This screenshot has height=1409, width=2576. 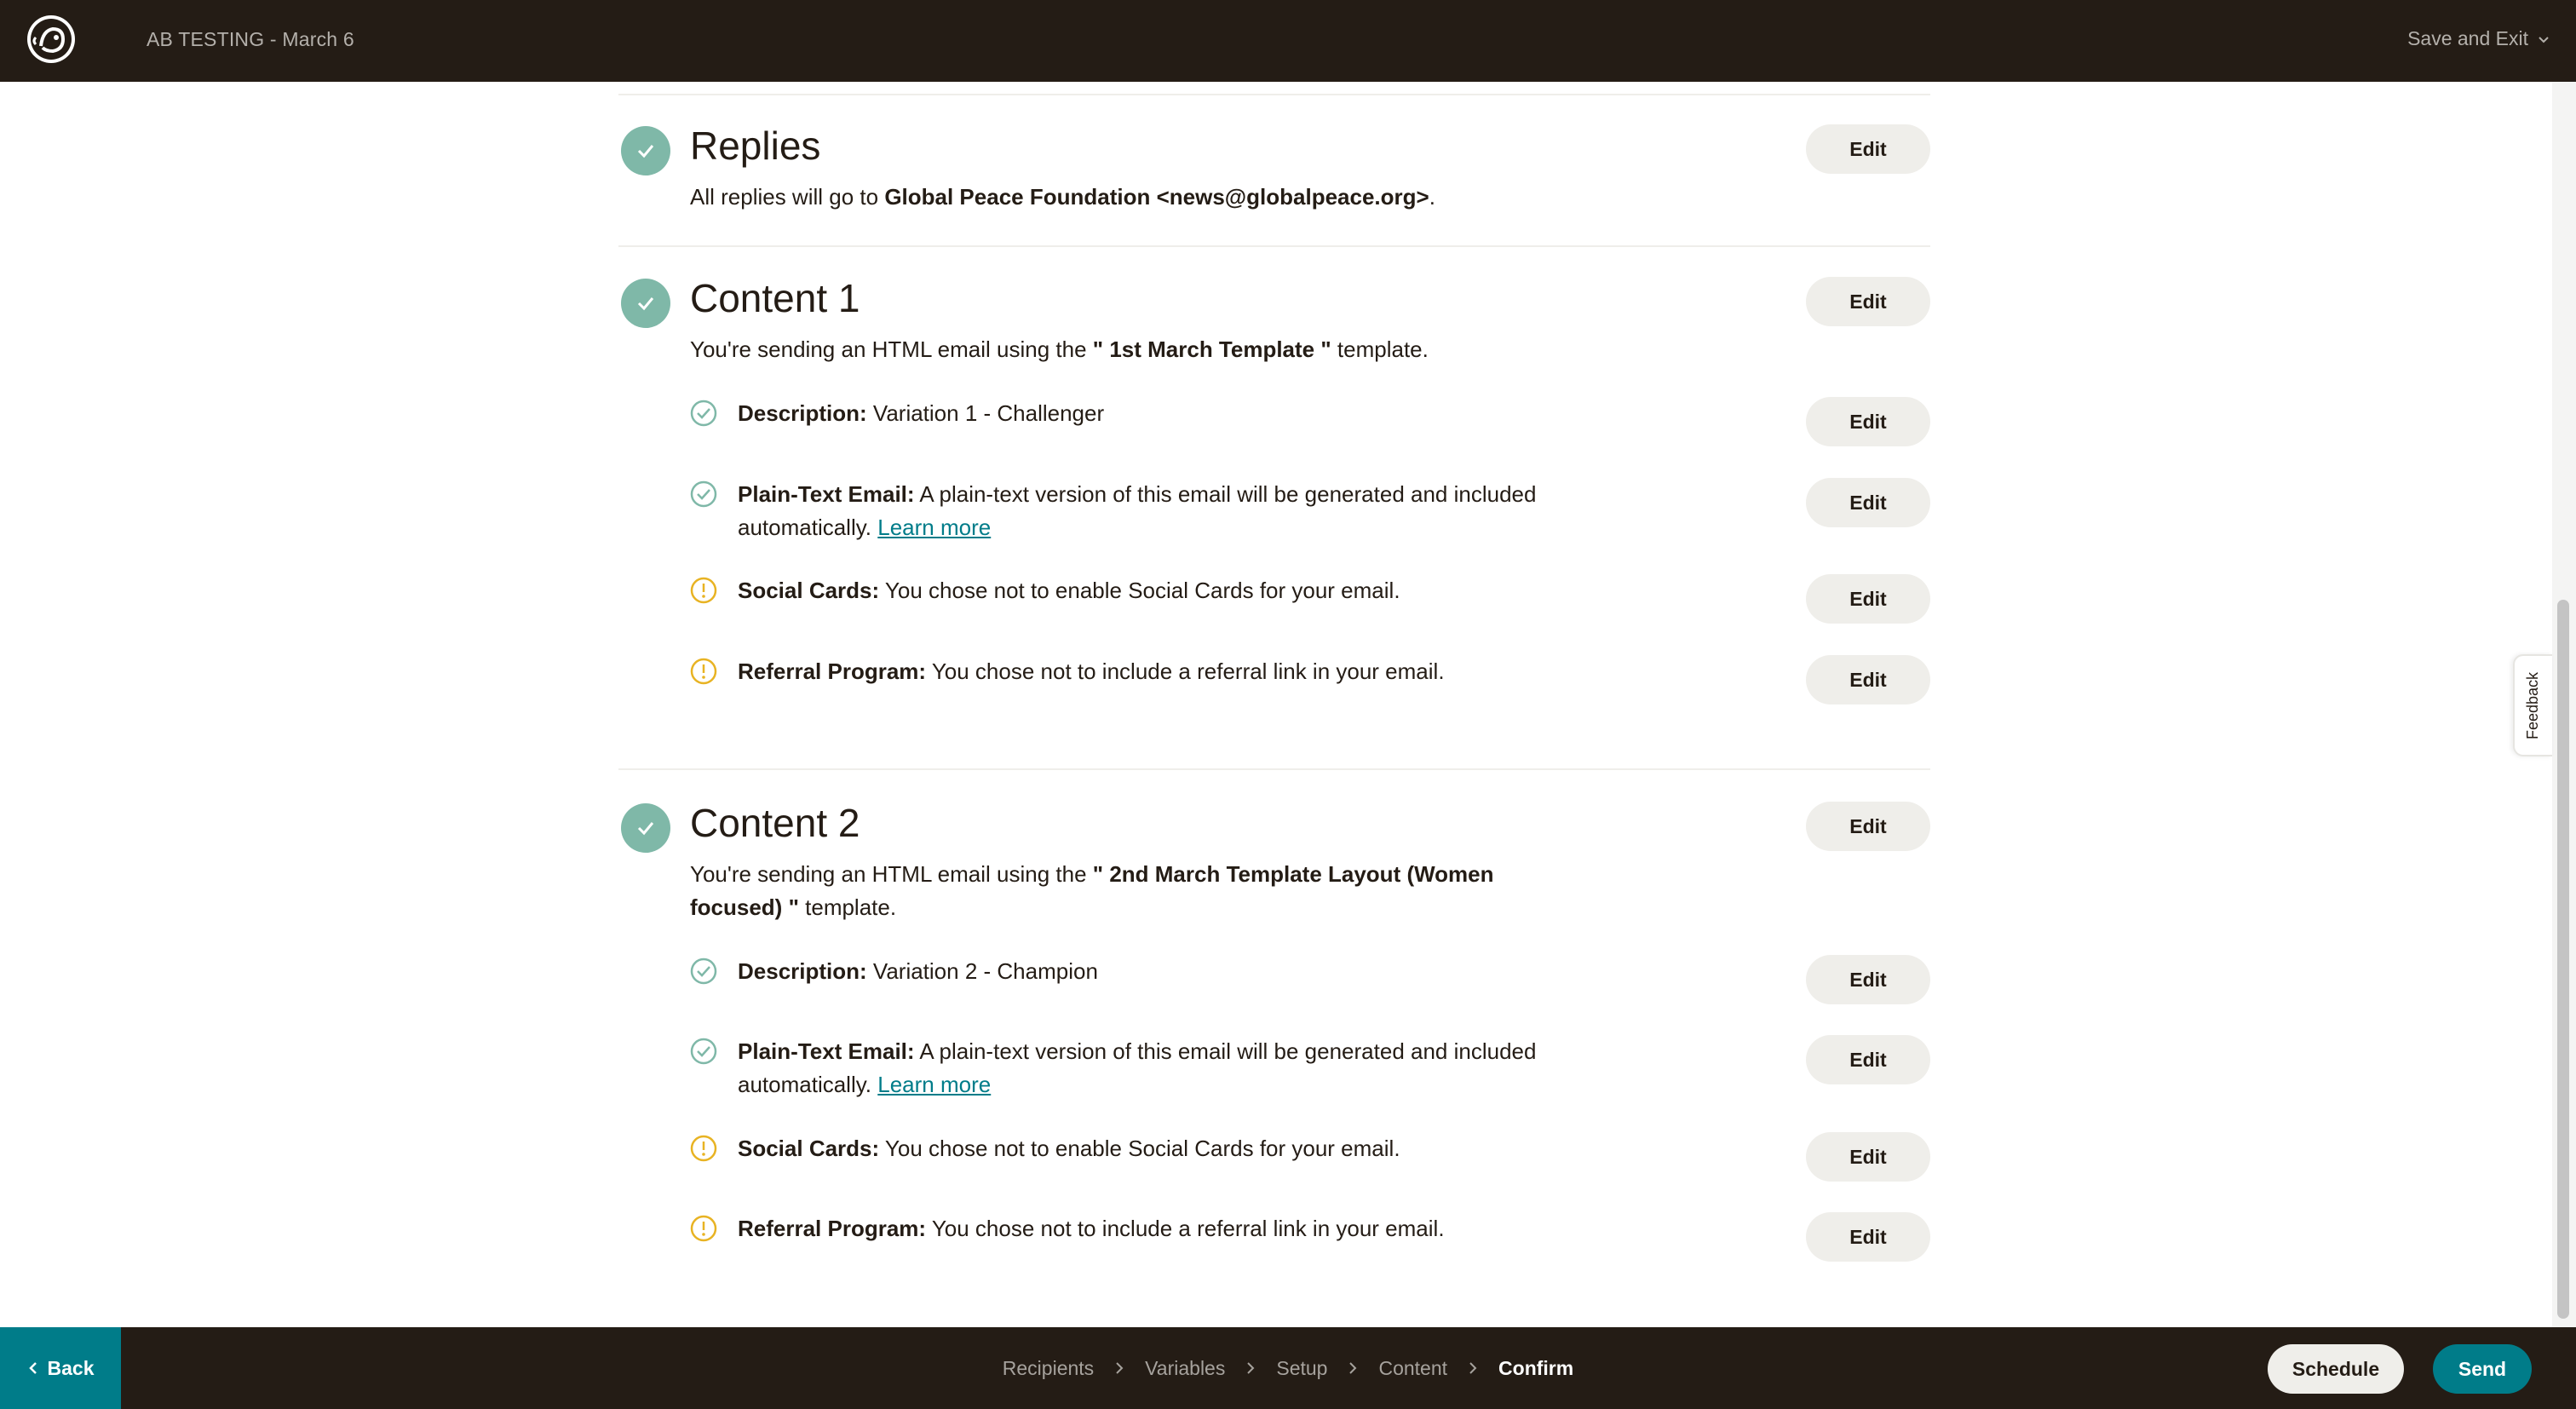 What do you see at coordinates (755, 146) in the screenshot?
I see `replies-title: Replies` at bounding box center [755, 146].